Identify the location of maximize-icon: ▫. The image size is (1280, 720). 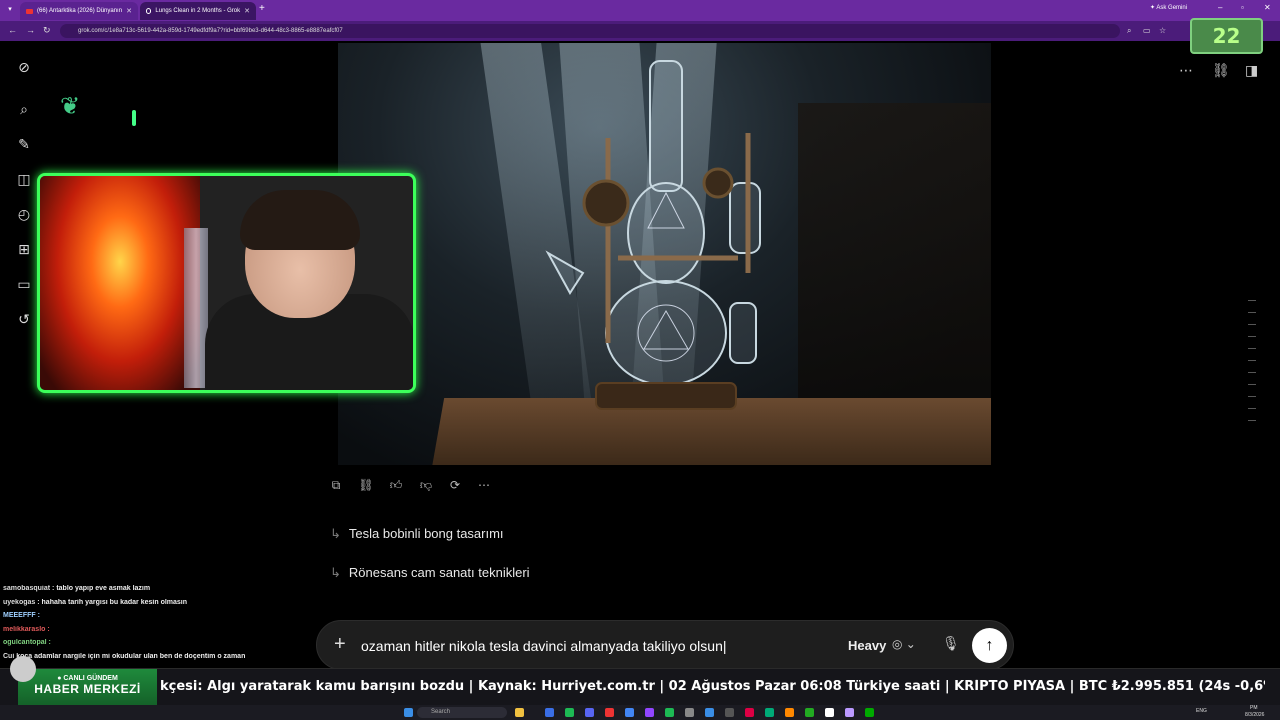
(1242, 7).